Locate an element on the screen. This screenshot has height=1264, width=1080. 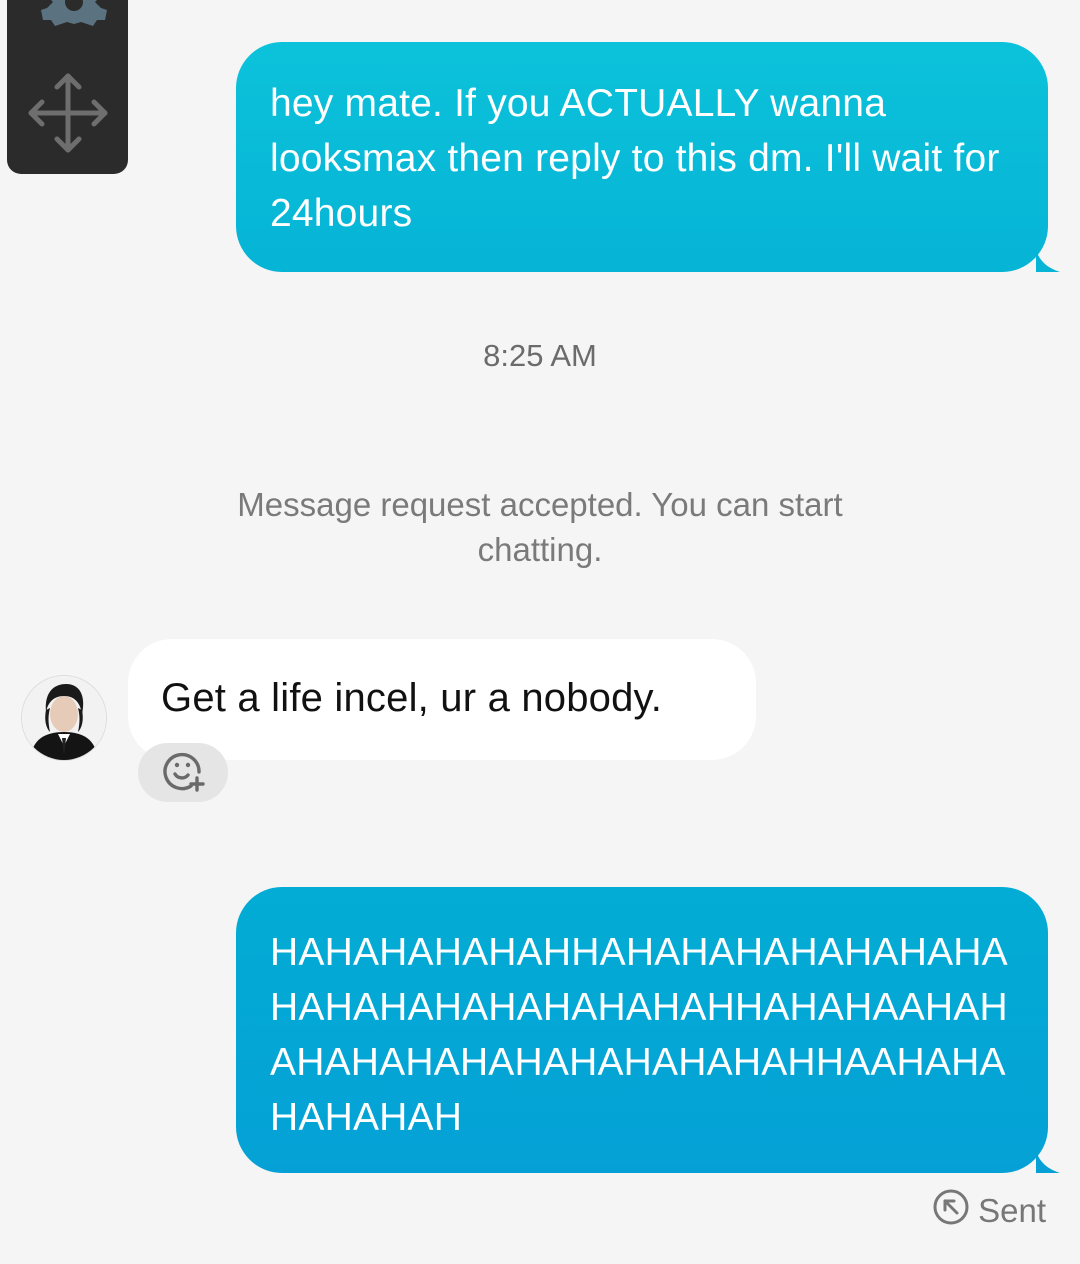
sent-icon is located at coordinates (951, 1211).